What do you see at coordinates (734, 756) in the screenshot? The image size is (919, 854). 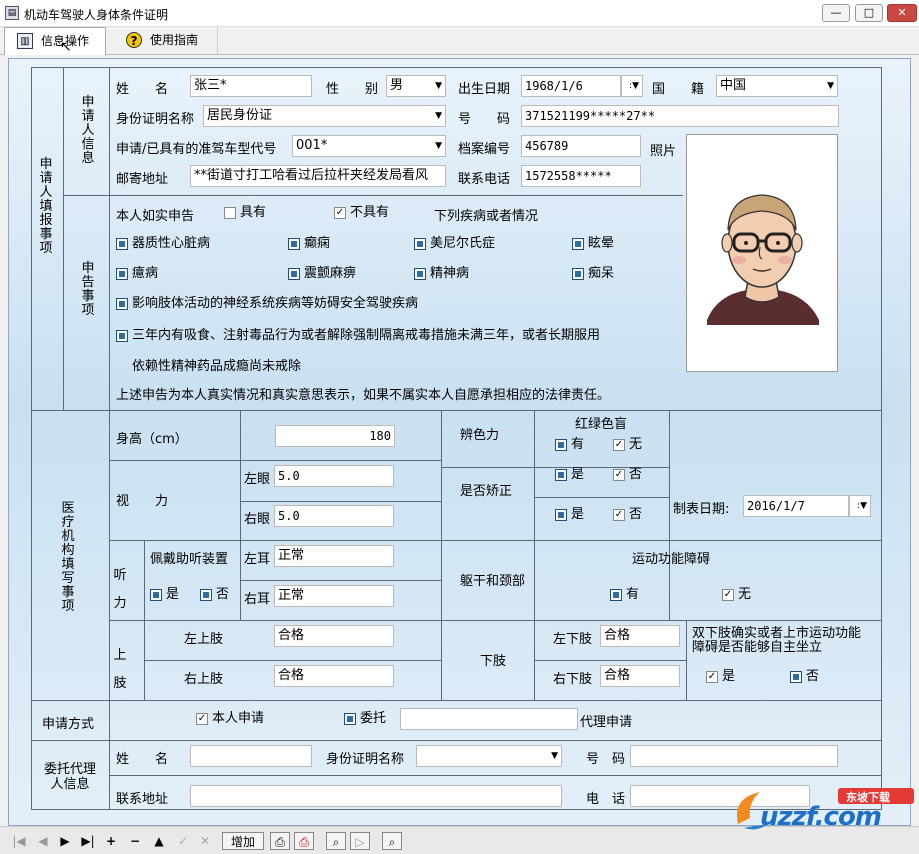 I see `agent-id-no-input` at bounding box center [734, 756].